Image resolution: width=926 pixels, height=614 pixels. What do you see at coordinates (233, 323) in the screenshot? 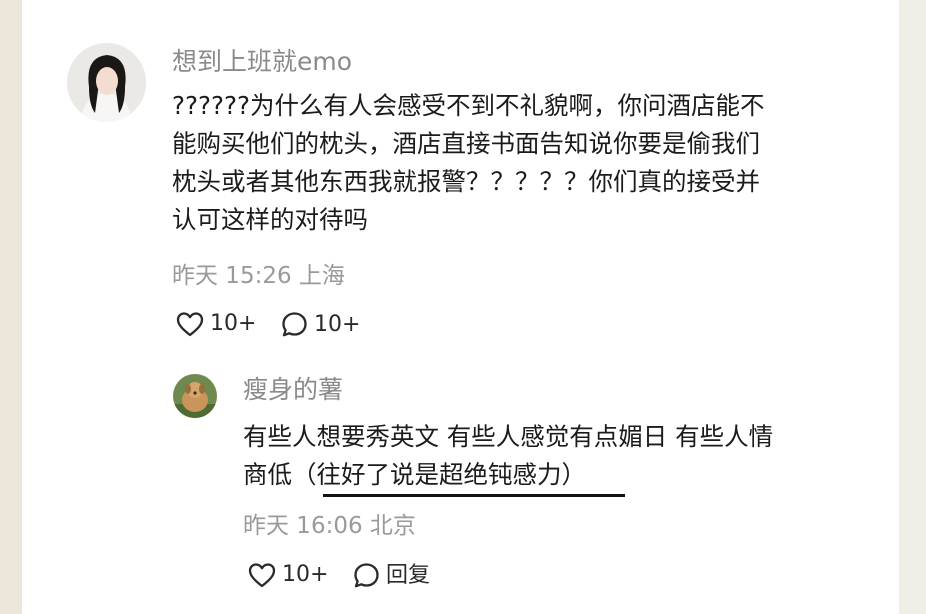
I see `like-count: 10+` at bounding box center [233, 323].